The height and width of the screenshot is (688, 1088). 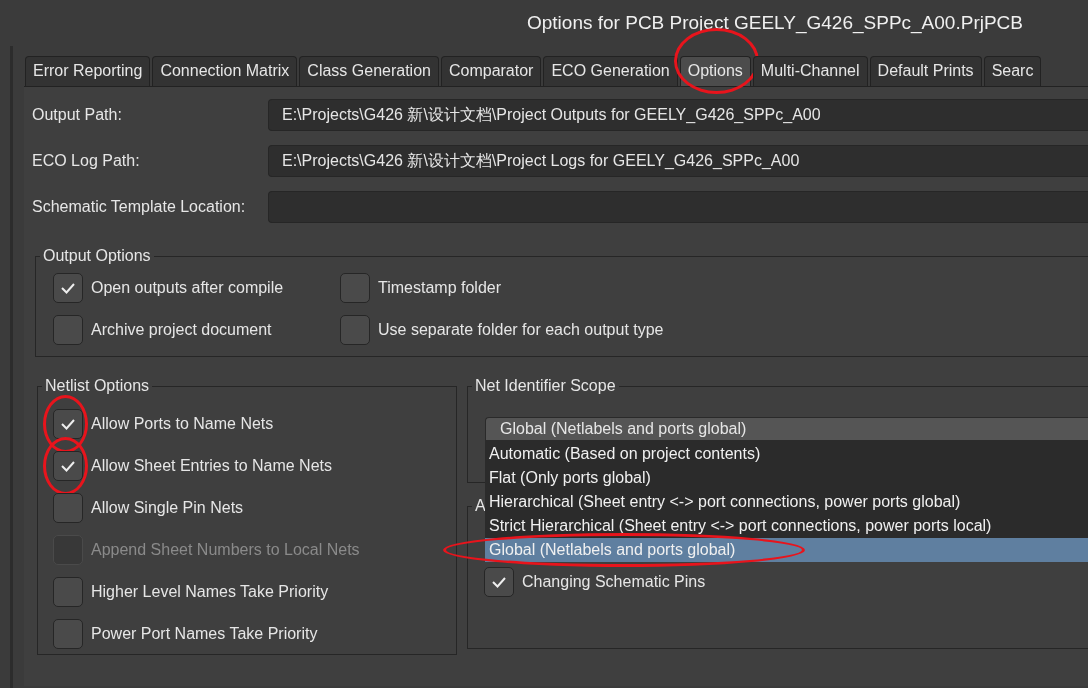 What do you see at coordinates (210, 592) in the screenshot?
I see `checkbox-label: Higher Level Names Take Priority` at bounding box center [210, 592].